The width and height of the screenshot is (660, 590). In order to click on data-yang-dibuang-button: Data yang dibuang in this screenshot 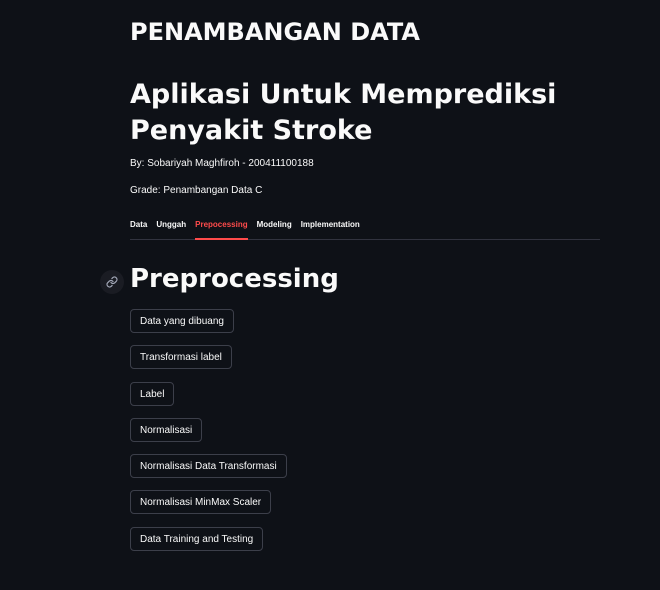, I will do `click(182, 321)`.